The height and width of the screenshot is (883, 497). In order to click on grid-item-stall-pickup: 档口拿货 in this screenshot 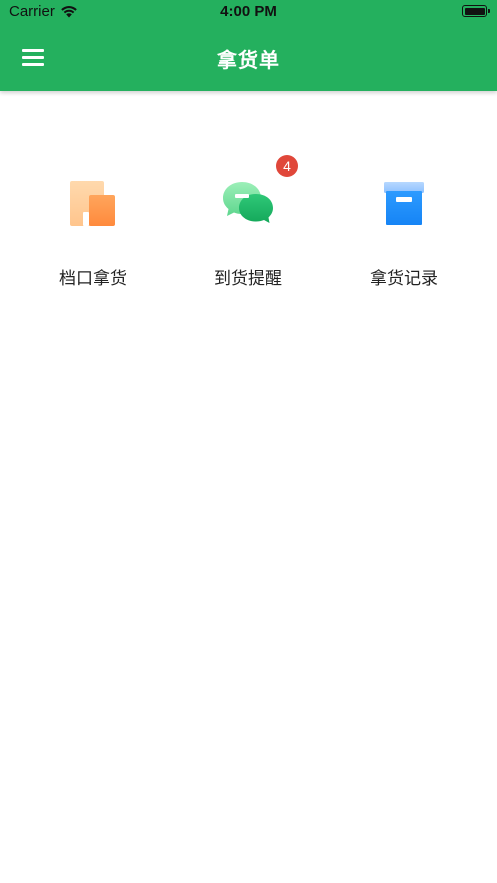, I will do `click(93, 230)`.